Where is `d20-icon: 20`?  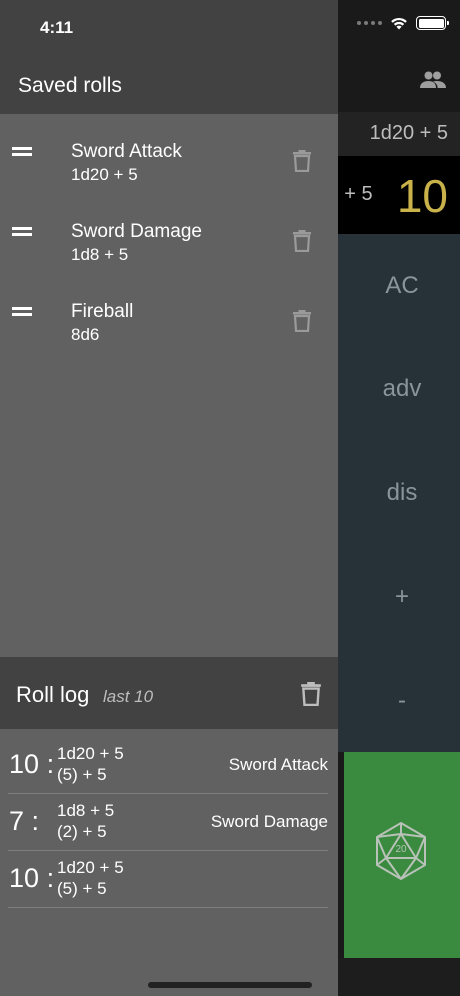
d20-icon: 20 is located at coordinates (401, 851).